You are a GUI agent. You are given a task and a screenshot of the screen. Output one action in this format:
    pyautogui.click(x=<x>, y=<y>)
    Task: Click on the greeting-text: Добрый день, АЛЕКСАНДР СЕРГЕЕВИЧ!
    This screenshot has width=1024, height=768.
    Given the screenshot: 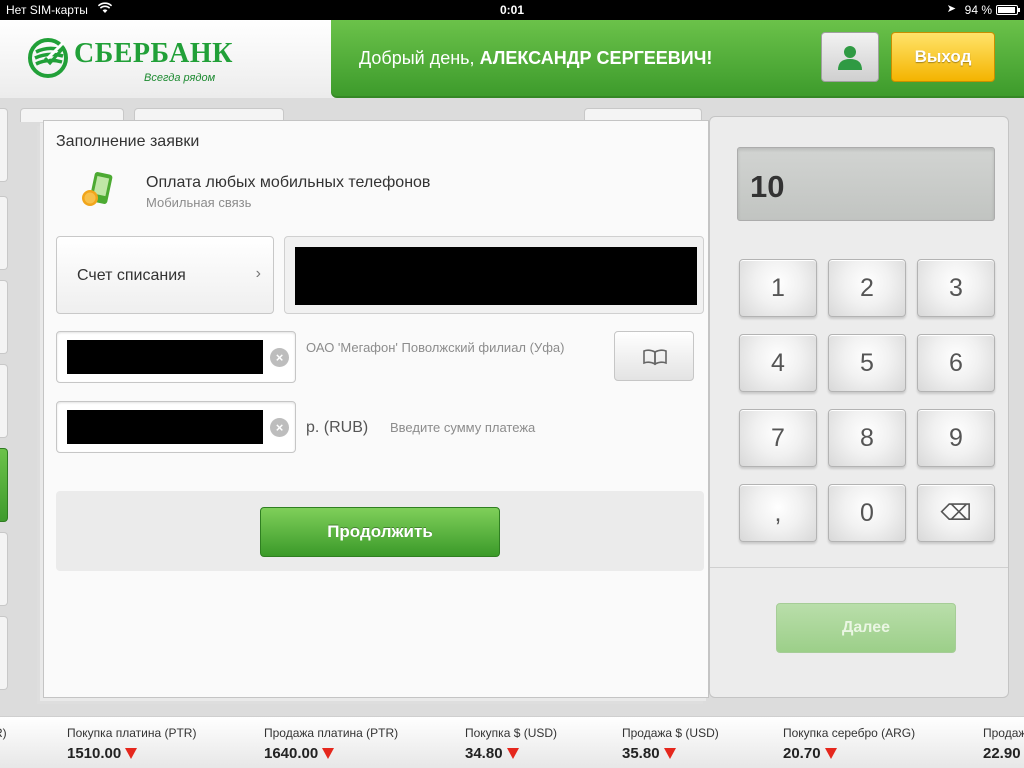 What is the action you would take?
    pyautogui.click(x=535, y=58)
    